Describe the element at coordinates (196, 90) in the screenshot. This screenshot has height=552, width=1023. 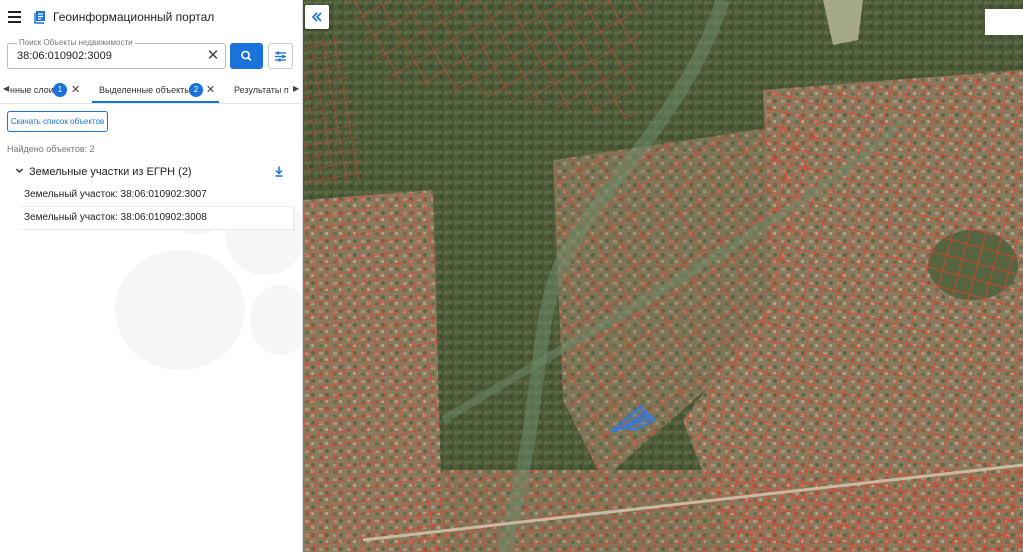
I see `tab-badge: 2` at that location.